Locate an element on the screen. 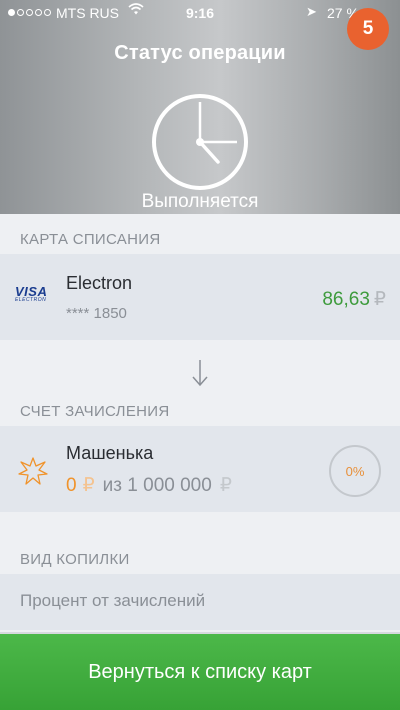 Image resolution: width=400 pixels, height=710 pixels. piggy-type-row: Процент от зачислений is located at coordinates (200, 602).